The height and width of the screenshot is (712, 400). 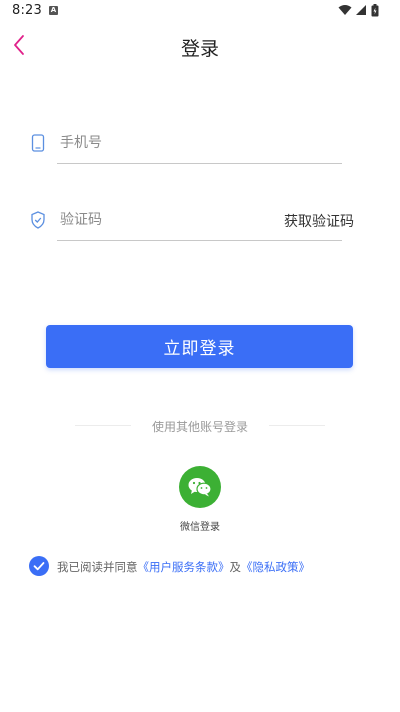 I want to click on checkmark-icon, so click(x=39, y=566).